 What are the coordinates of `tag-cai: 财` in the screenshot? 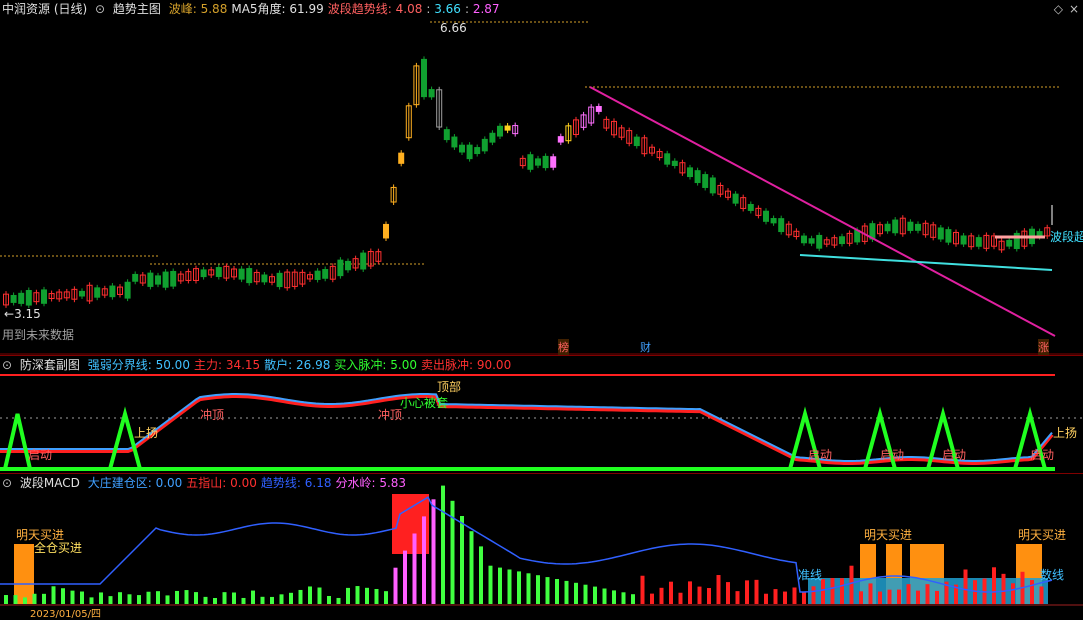 It's located at (645, 347).